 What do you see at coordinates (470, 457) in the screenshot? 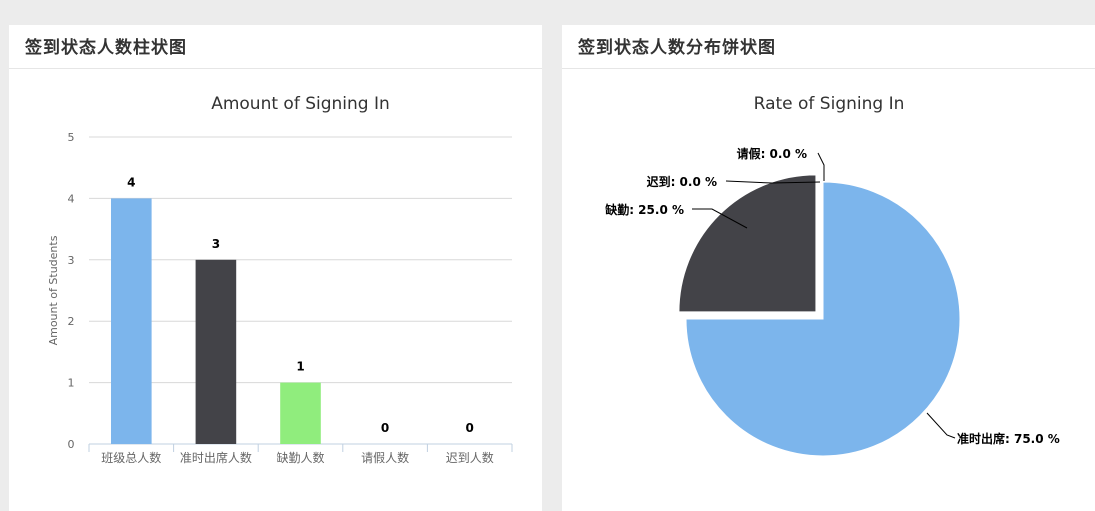
I see `category-label: 迟到人数` at bounding box center [470, 457].